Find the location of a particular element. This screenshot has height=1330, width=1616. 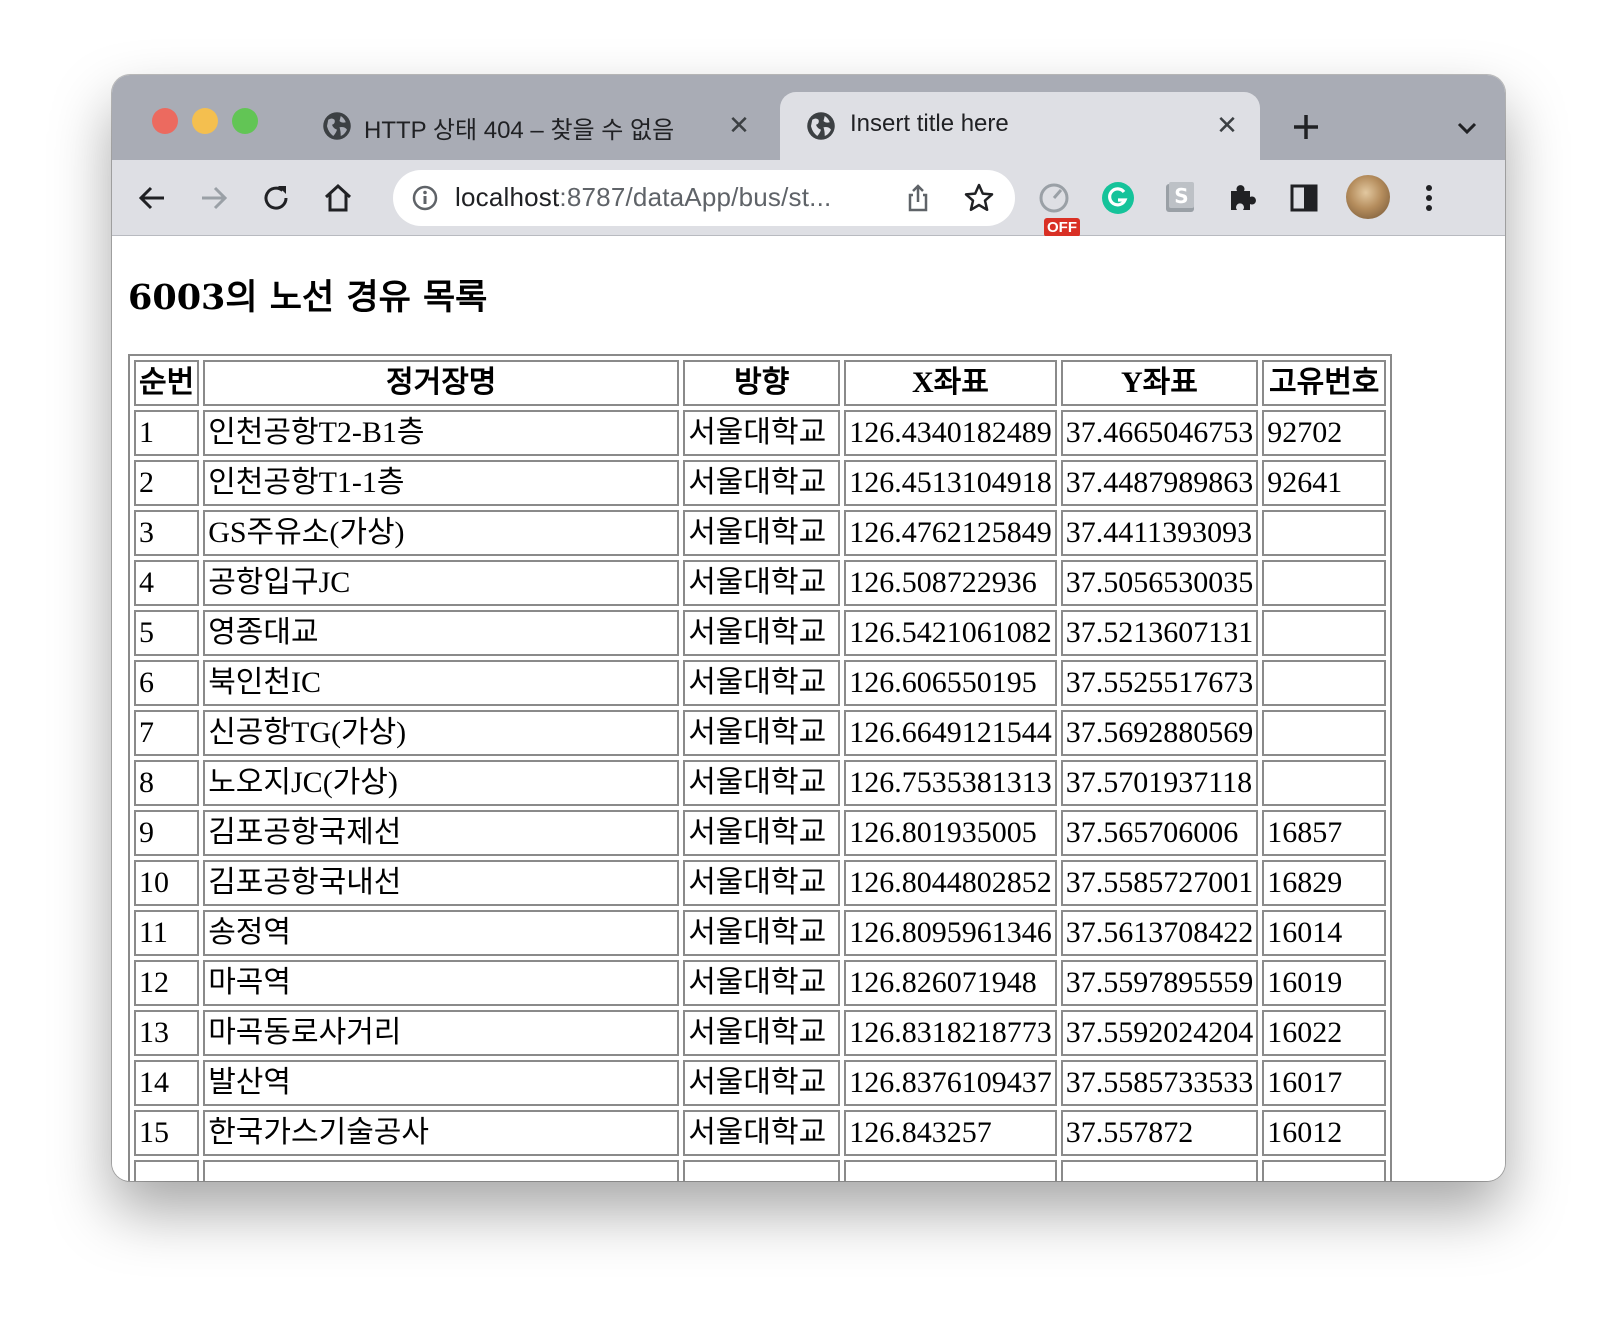

cell-stop-name: 김포공항국내선 is located at coordinates (441, 883).